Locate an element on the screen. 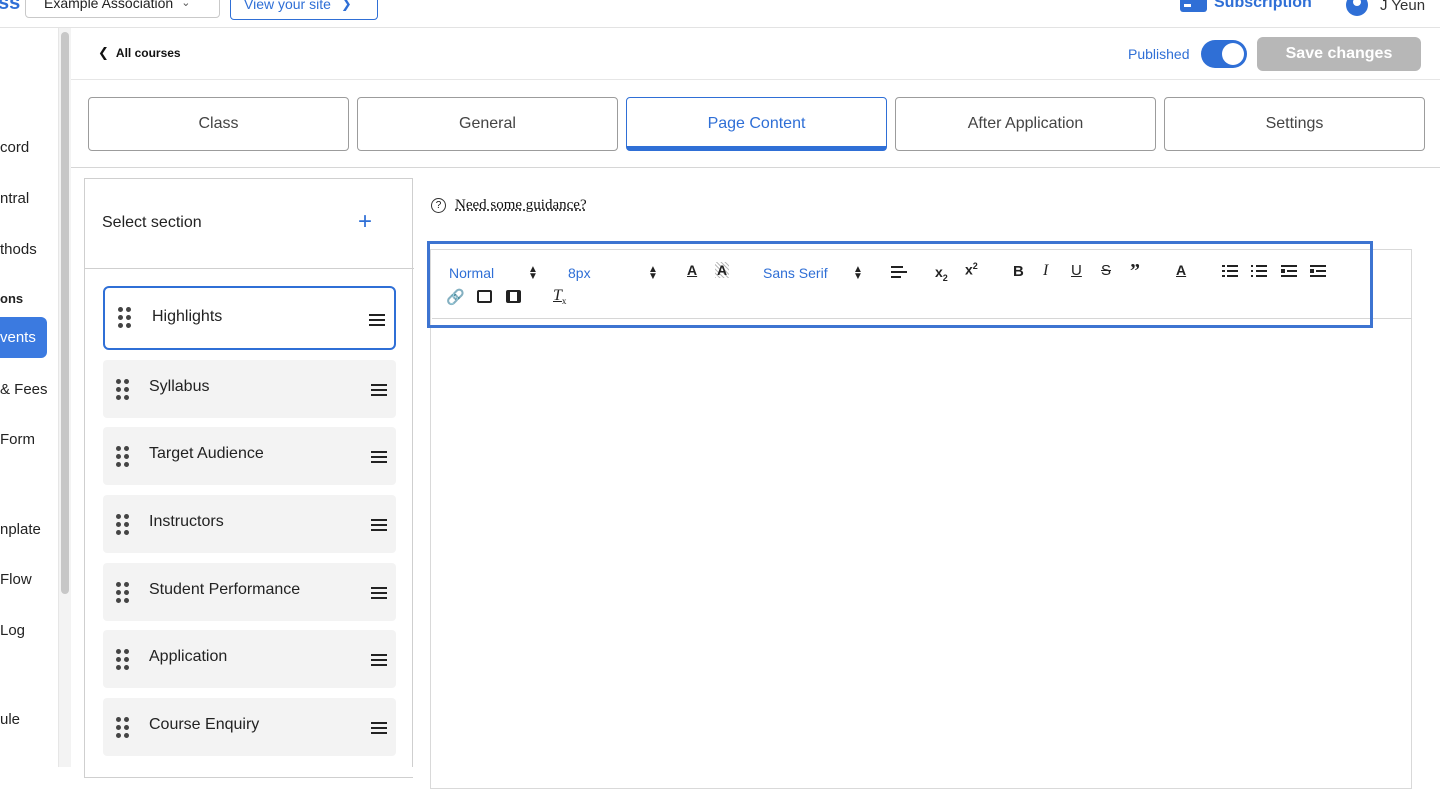 This screenshot has width=1440, height=789. section-item-instructors: Instructors is located at coordinates (249, 524).